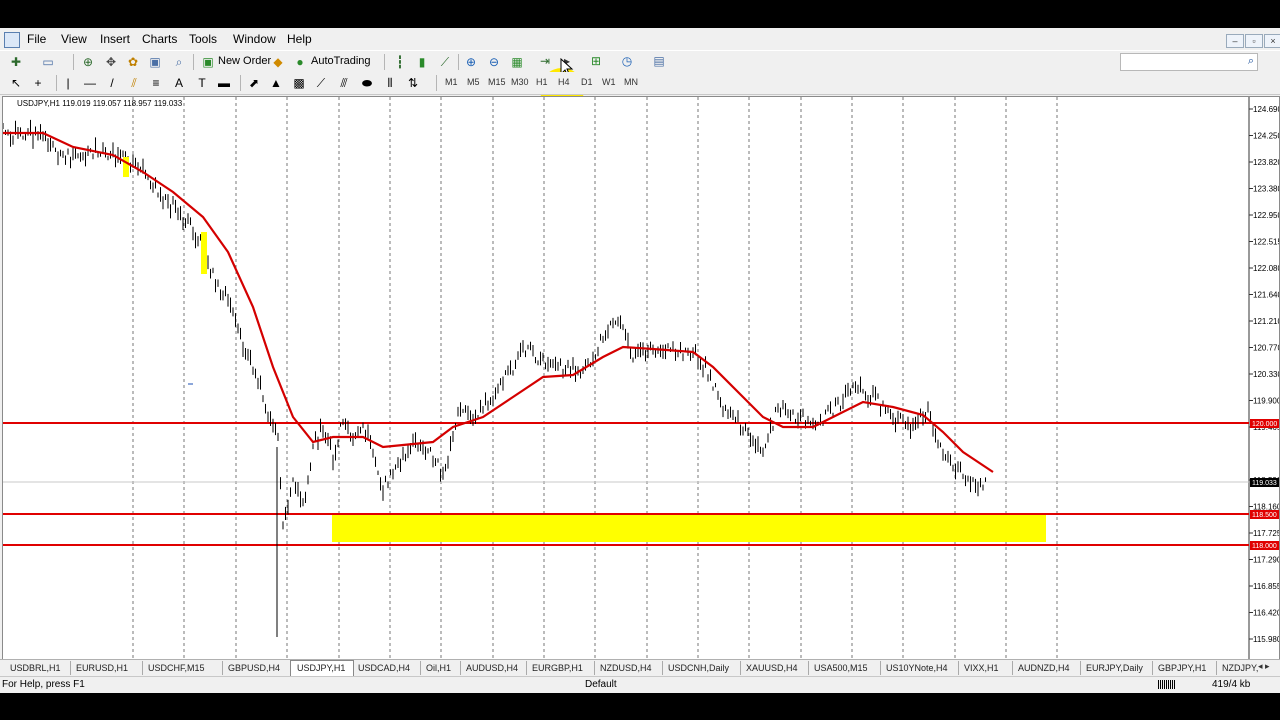 This screenshot has width=1280, height=720. What do you see at coordinates (1250, 61) in the screenshot?
I see `search-icon: ⌕` at bounding box center [1250, 61].